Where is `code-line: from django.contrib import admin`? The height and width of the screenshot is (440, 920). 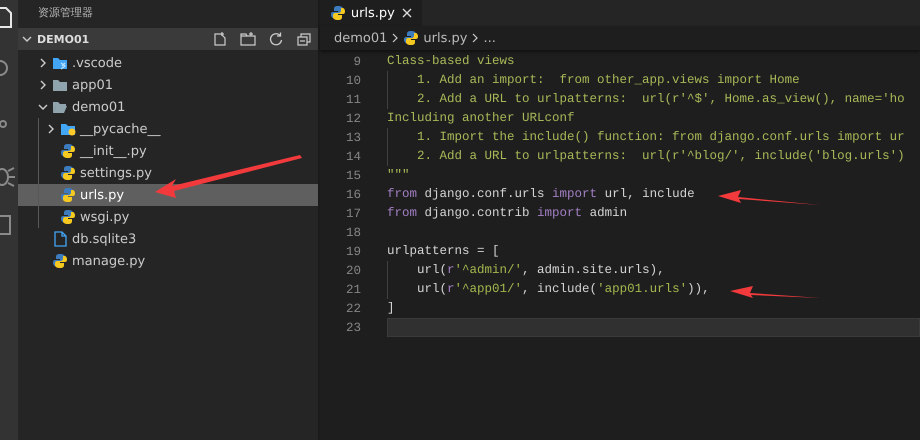
code-line: from django.contrib import admin is located at coordinates (507, 213).